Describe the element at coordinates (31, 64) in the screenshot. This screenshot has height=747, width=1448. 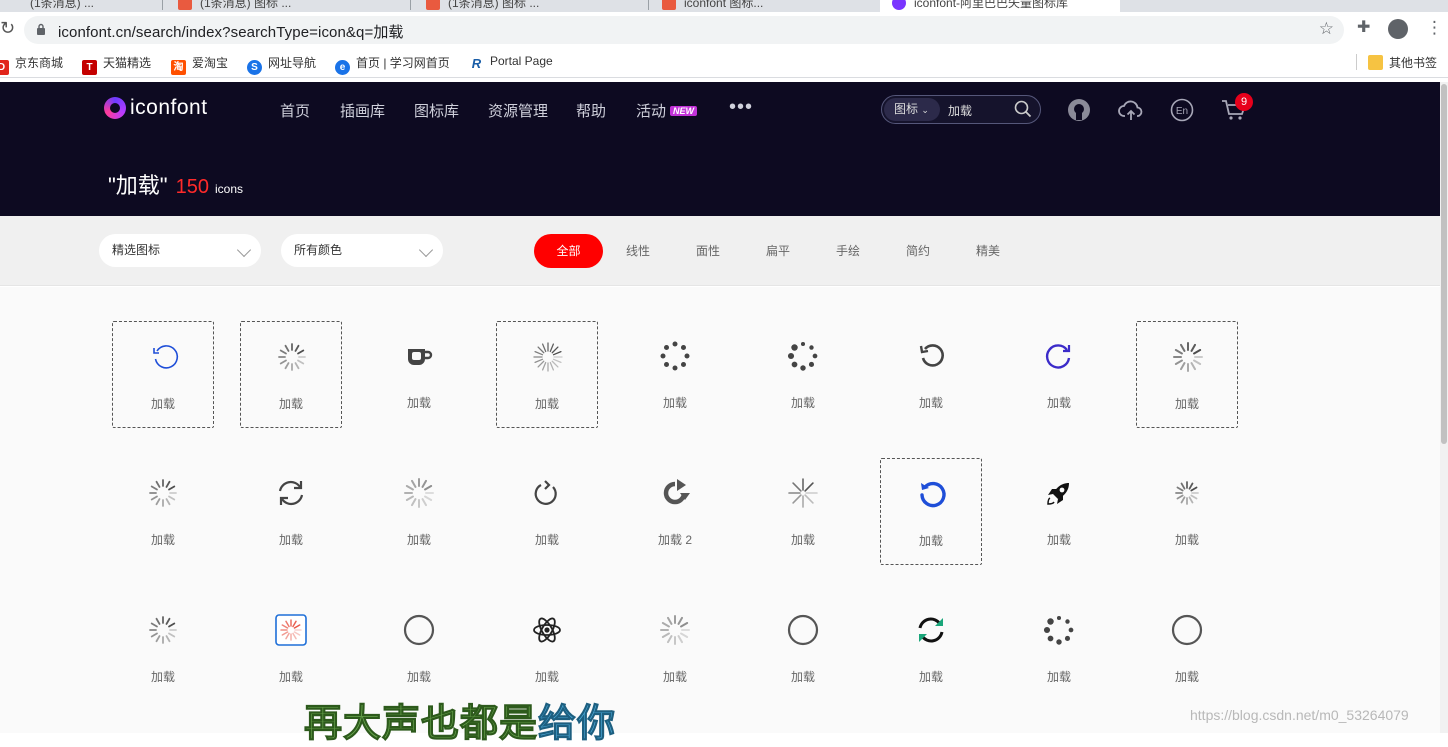
I see `bookmark-jd: D 京东商城` at that location.